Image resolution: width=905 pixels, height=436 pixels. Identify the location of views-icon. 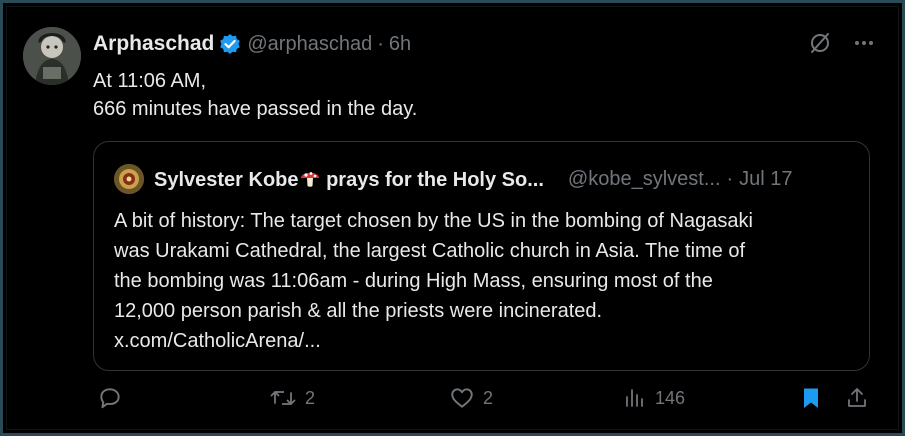
(635, 398).